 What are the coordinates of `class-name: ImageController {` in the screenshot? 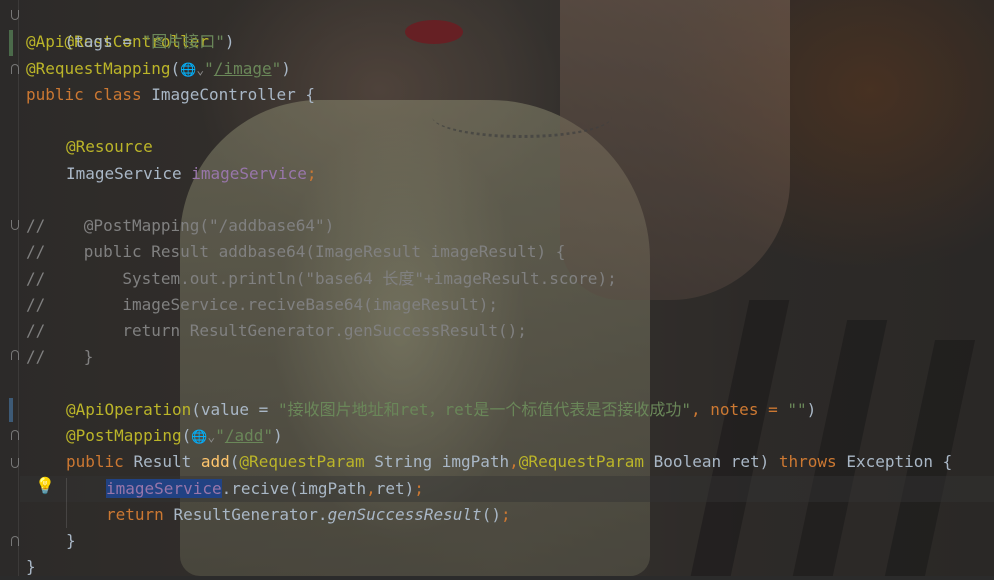 It's located at (233, 94).